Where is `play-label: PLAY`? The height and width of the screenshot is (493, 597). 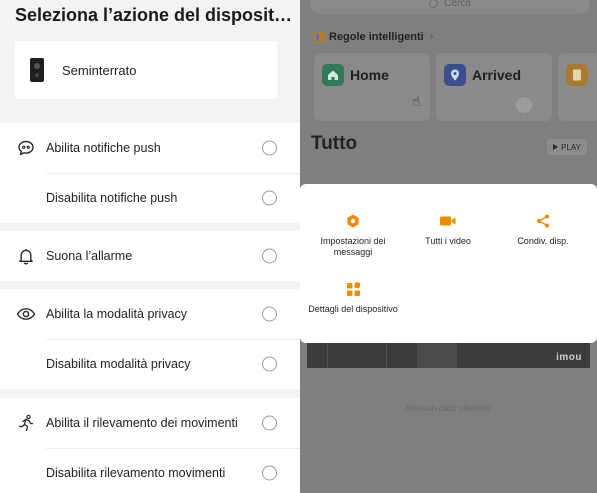 play-label: PLAY is located at coordinates (571, 147).